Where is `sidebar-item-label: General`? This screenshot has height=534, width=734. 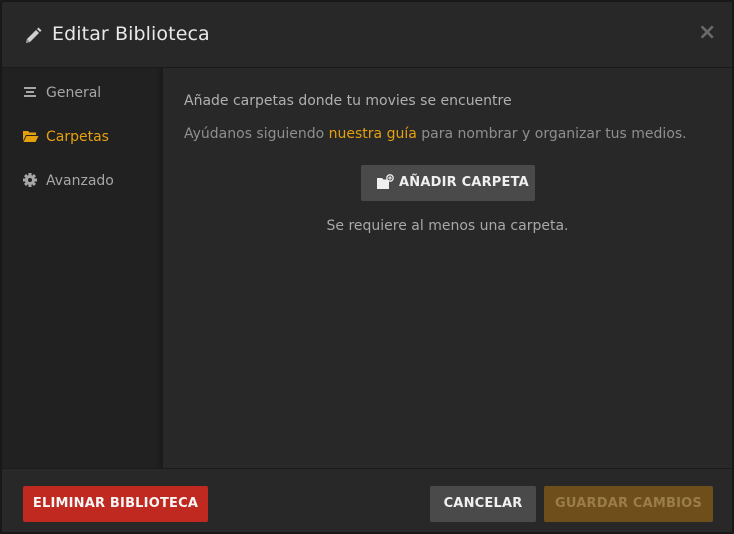 sidebar-item-label: General is located at coordinates (74, 93).